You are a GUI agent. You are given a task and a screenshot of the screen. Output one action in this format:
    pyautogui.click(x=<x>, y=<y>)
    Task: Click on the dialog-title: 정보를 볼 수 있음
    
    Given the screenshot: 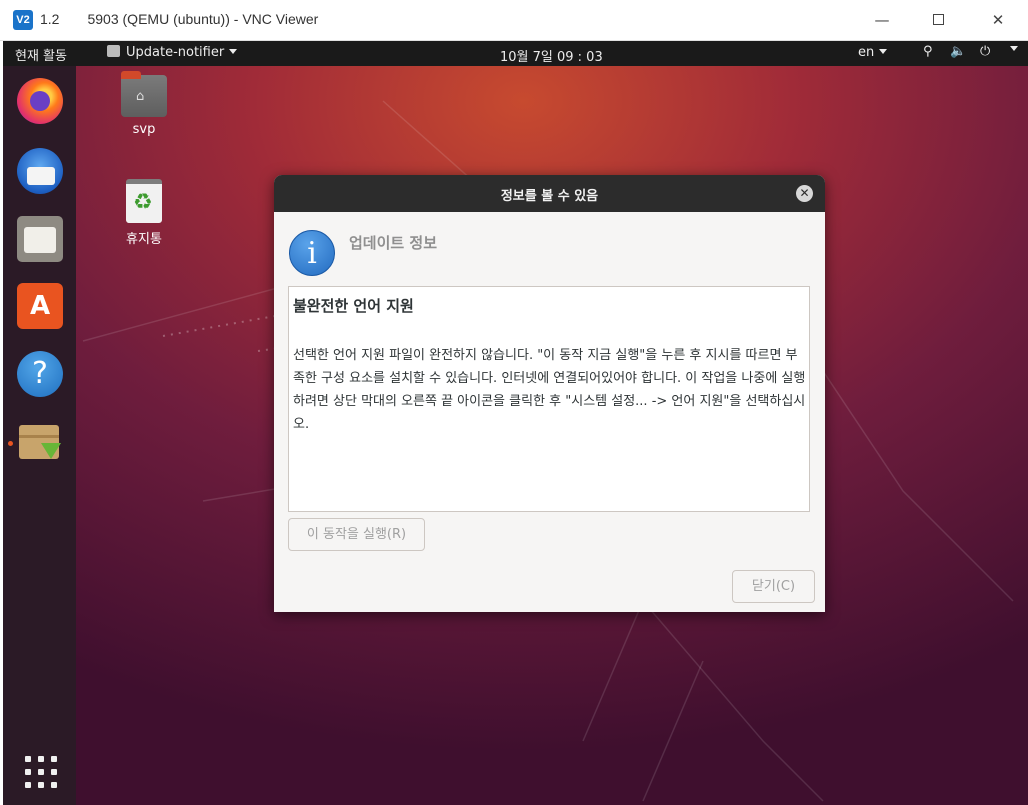 What is the action you would take?
    pyautogui.click(x=549, y=196)
    